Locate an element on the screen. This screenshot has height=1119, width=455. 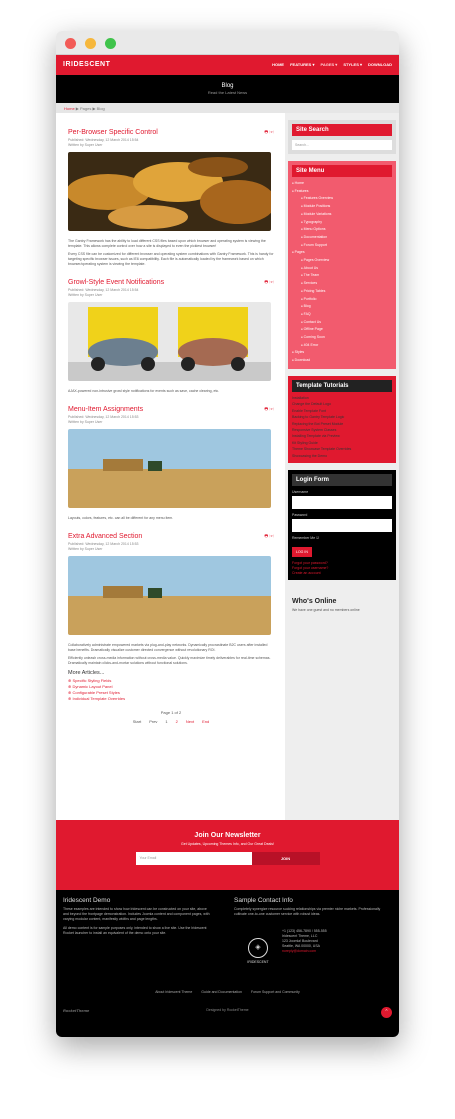
site-logo: IRIDESCENT is located at coordinates (86, 64).